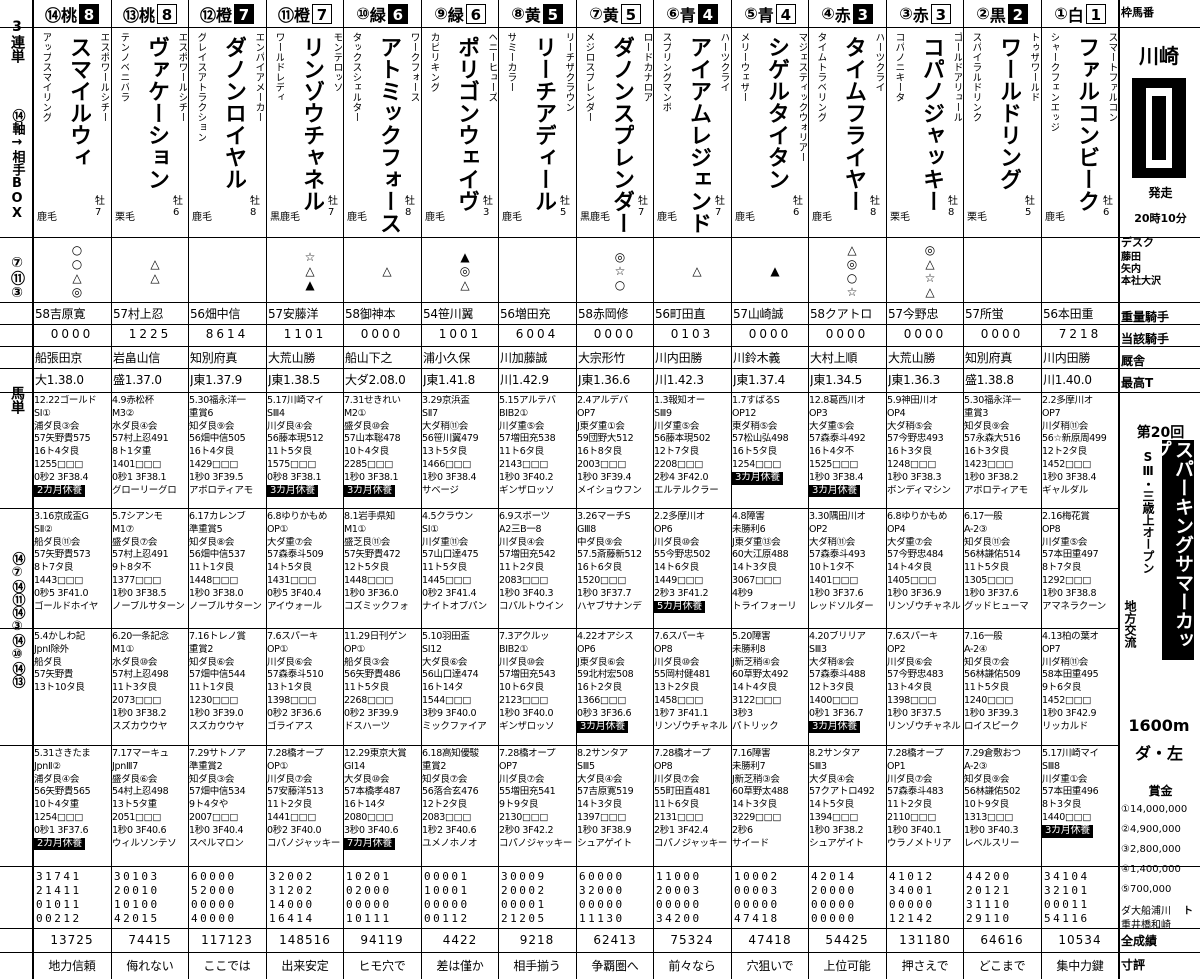 The image size is (1200, 979). Describe the element at coordinates (600, 302) in the screenshot. I see `rule` at that location.